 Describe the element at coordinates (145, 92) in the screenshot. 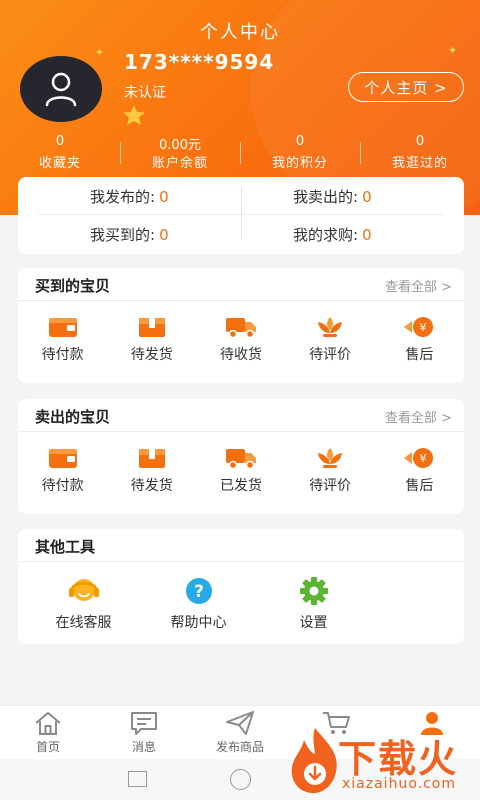

I see `verify-status: 未认证` at that location.